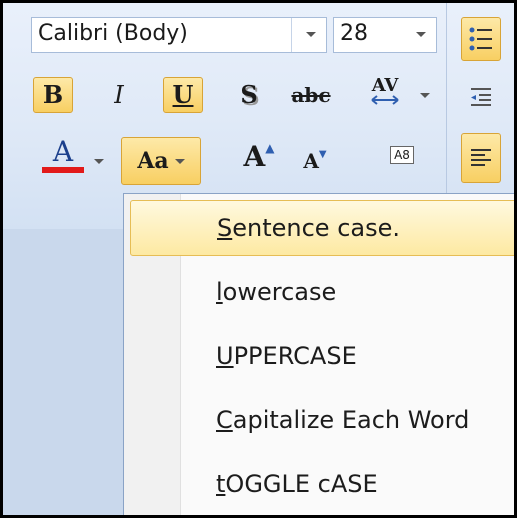  I want to click on menu-item-toggle-case: t OGGLE cASE, so click(322, 484).